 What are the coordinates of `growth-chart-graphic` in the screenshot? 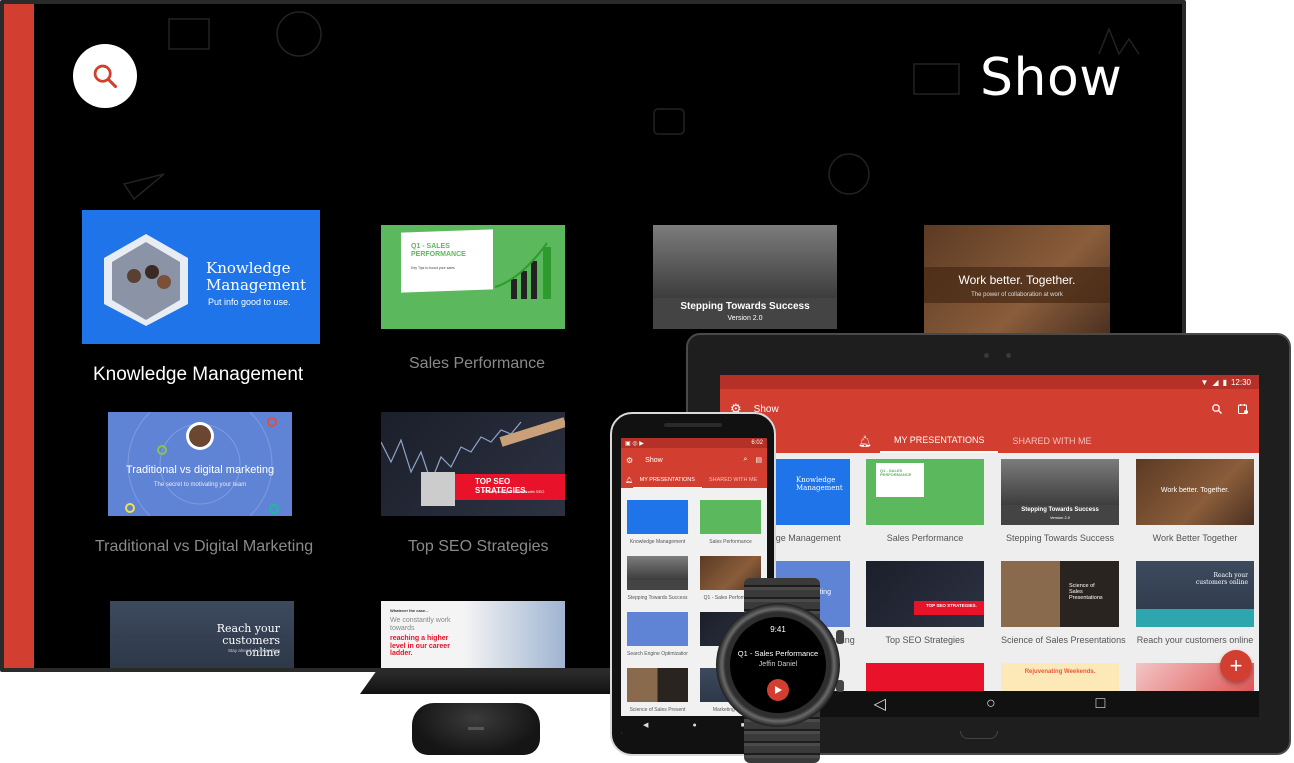 It's located at (522, 270).